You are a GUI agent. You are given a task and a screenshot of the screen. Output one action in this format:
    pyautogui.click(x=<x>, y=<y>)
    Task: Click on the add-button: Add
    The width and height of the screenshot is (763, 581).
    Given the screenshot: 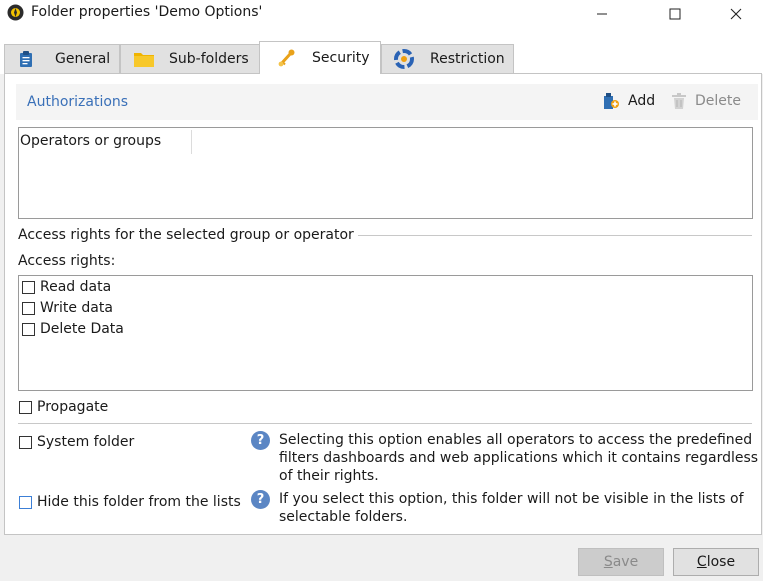 What is the action you would take?
    pyautogui.click(x=628, y=101)
    